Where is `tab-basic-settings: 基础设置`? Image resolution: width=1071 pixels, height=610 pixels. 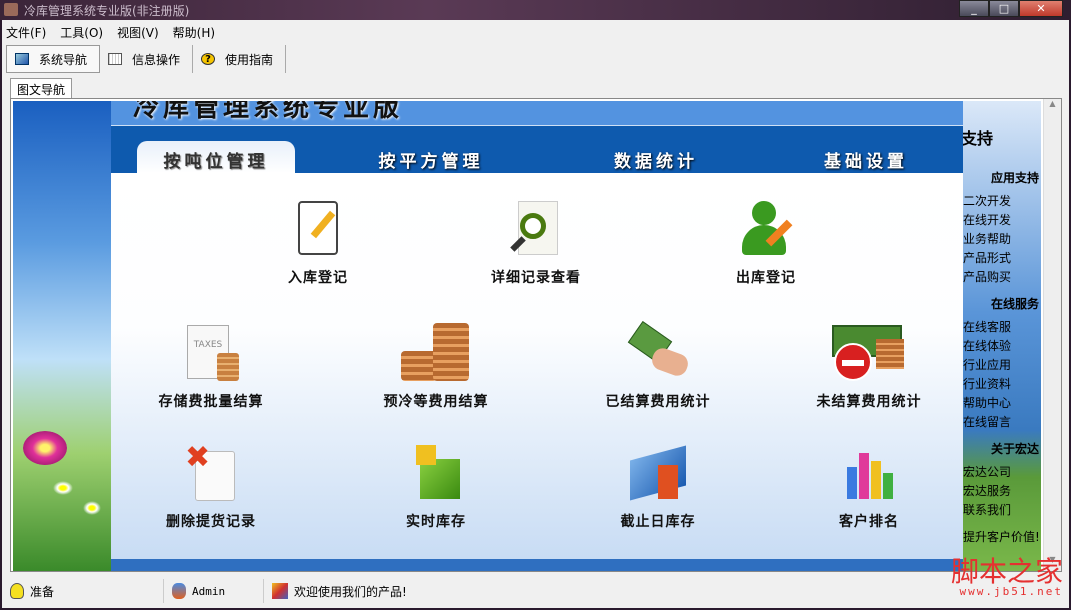 tab-basic-settings: 基础设置 is located at coordinates (866, 157).